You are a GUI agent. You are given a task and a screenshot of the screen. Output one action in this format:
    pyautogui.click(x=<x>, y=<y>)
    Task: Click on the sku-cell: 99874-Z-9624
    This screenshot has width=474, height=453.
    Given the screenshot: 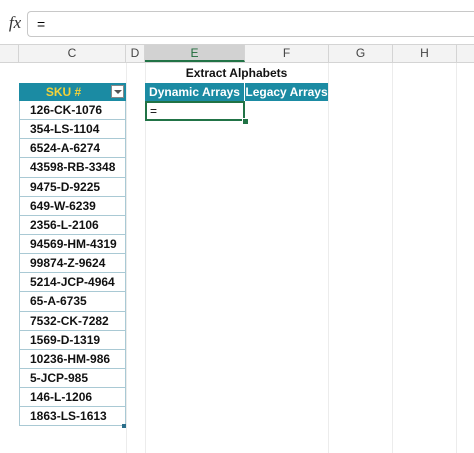 What is the action you would take?
    pyautogui.click(x=72, y=264)
    